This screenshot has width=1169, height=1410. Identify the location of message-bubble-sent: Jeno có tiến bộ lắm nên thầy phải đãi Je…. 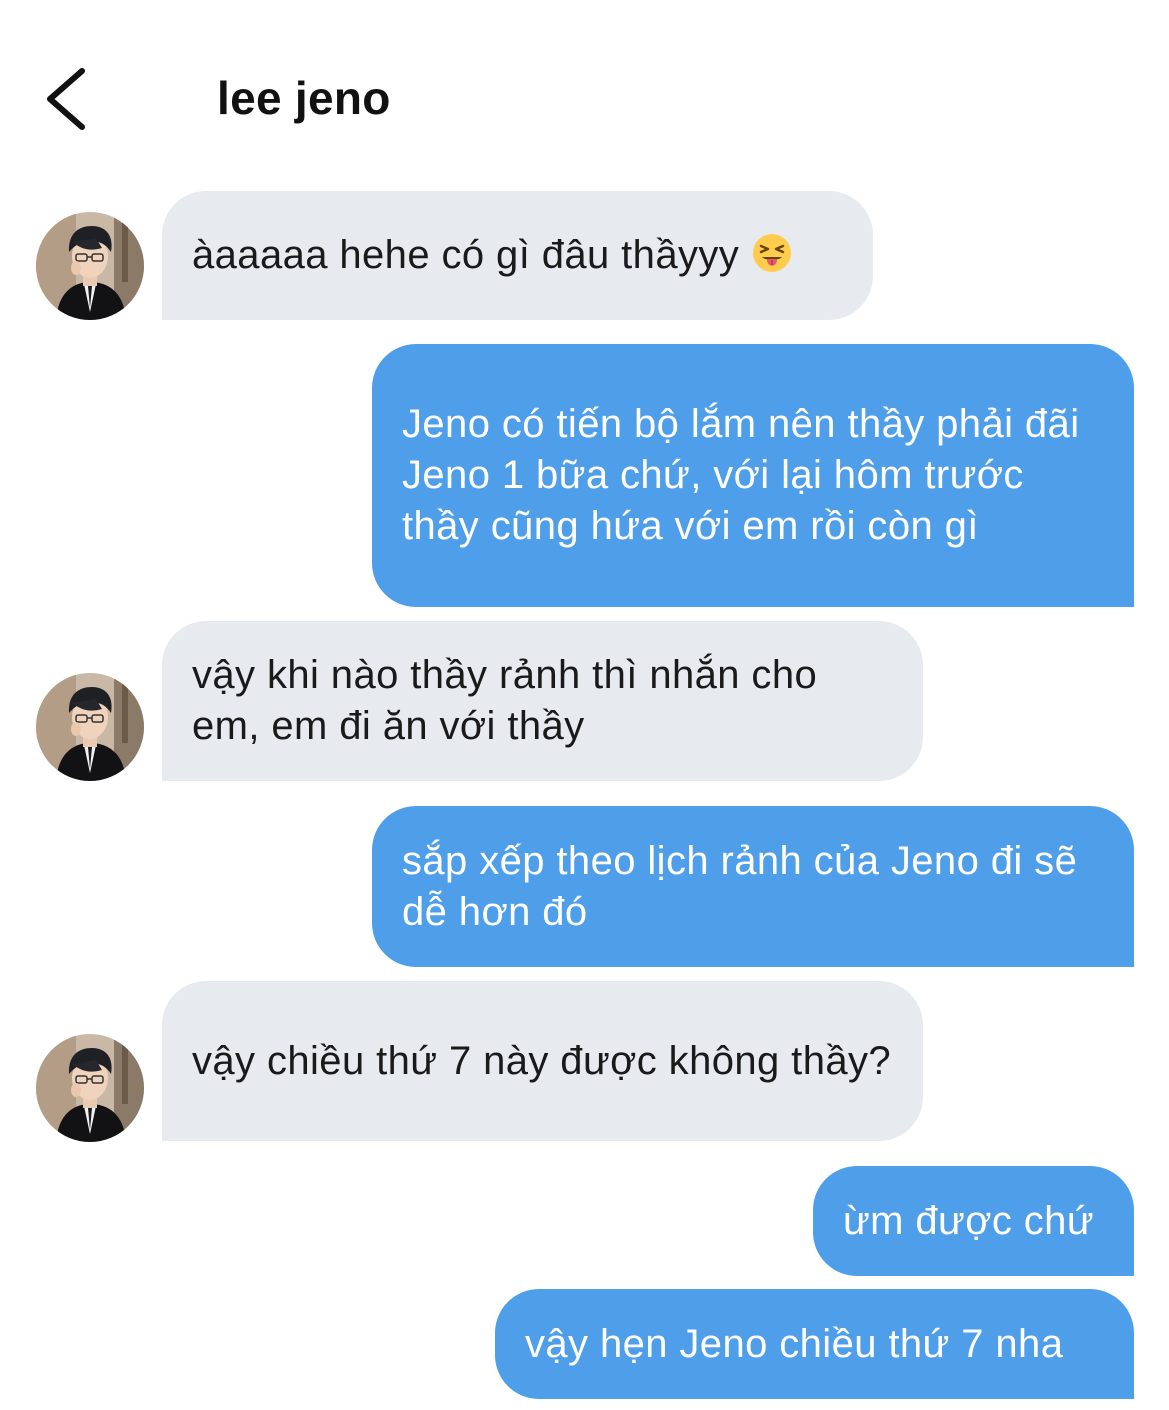
(753, 475).